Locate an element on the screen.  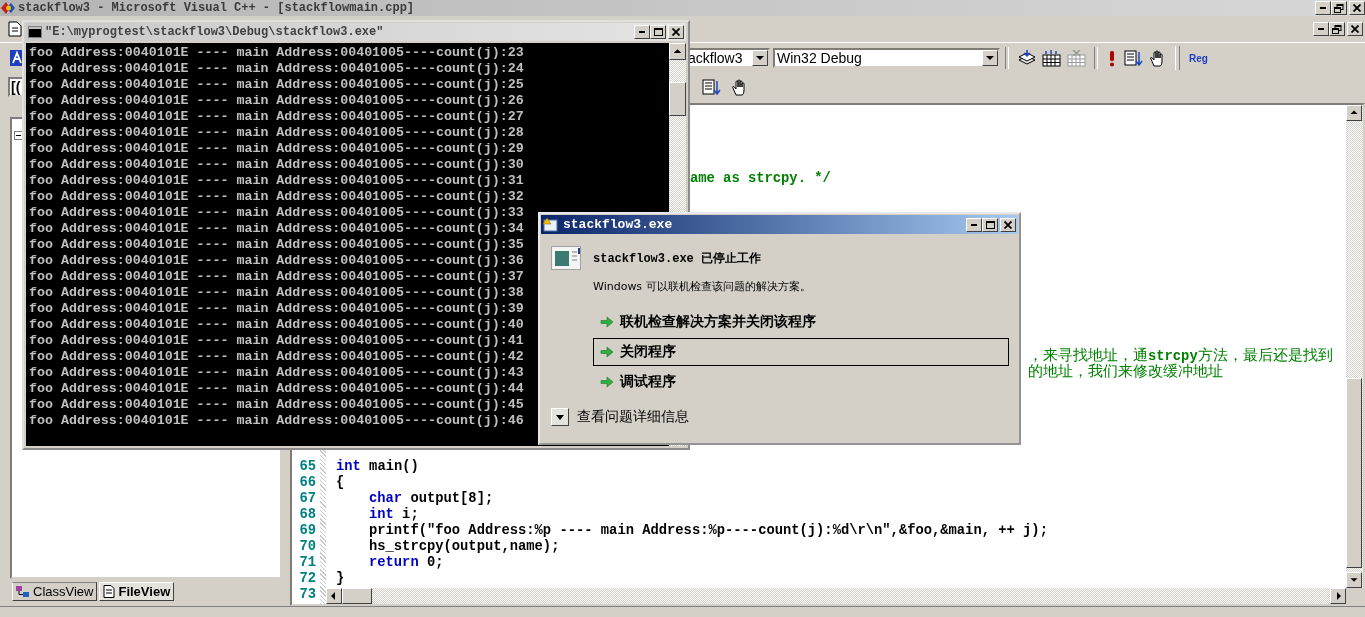
line-number: 72 is located at coordinates (307, 579).